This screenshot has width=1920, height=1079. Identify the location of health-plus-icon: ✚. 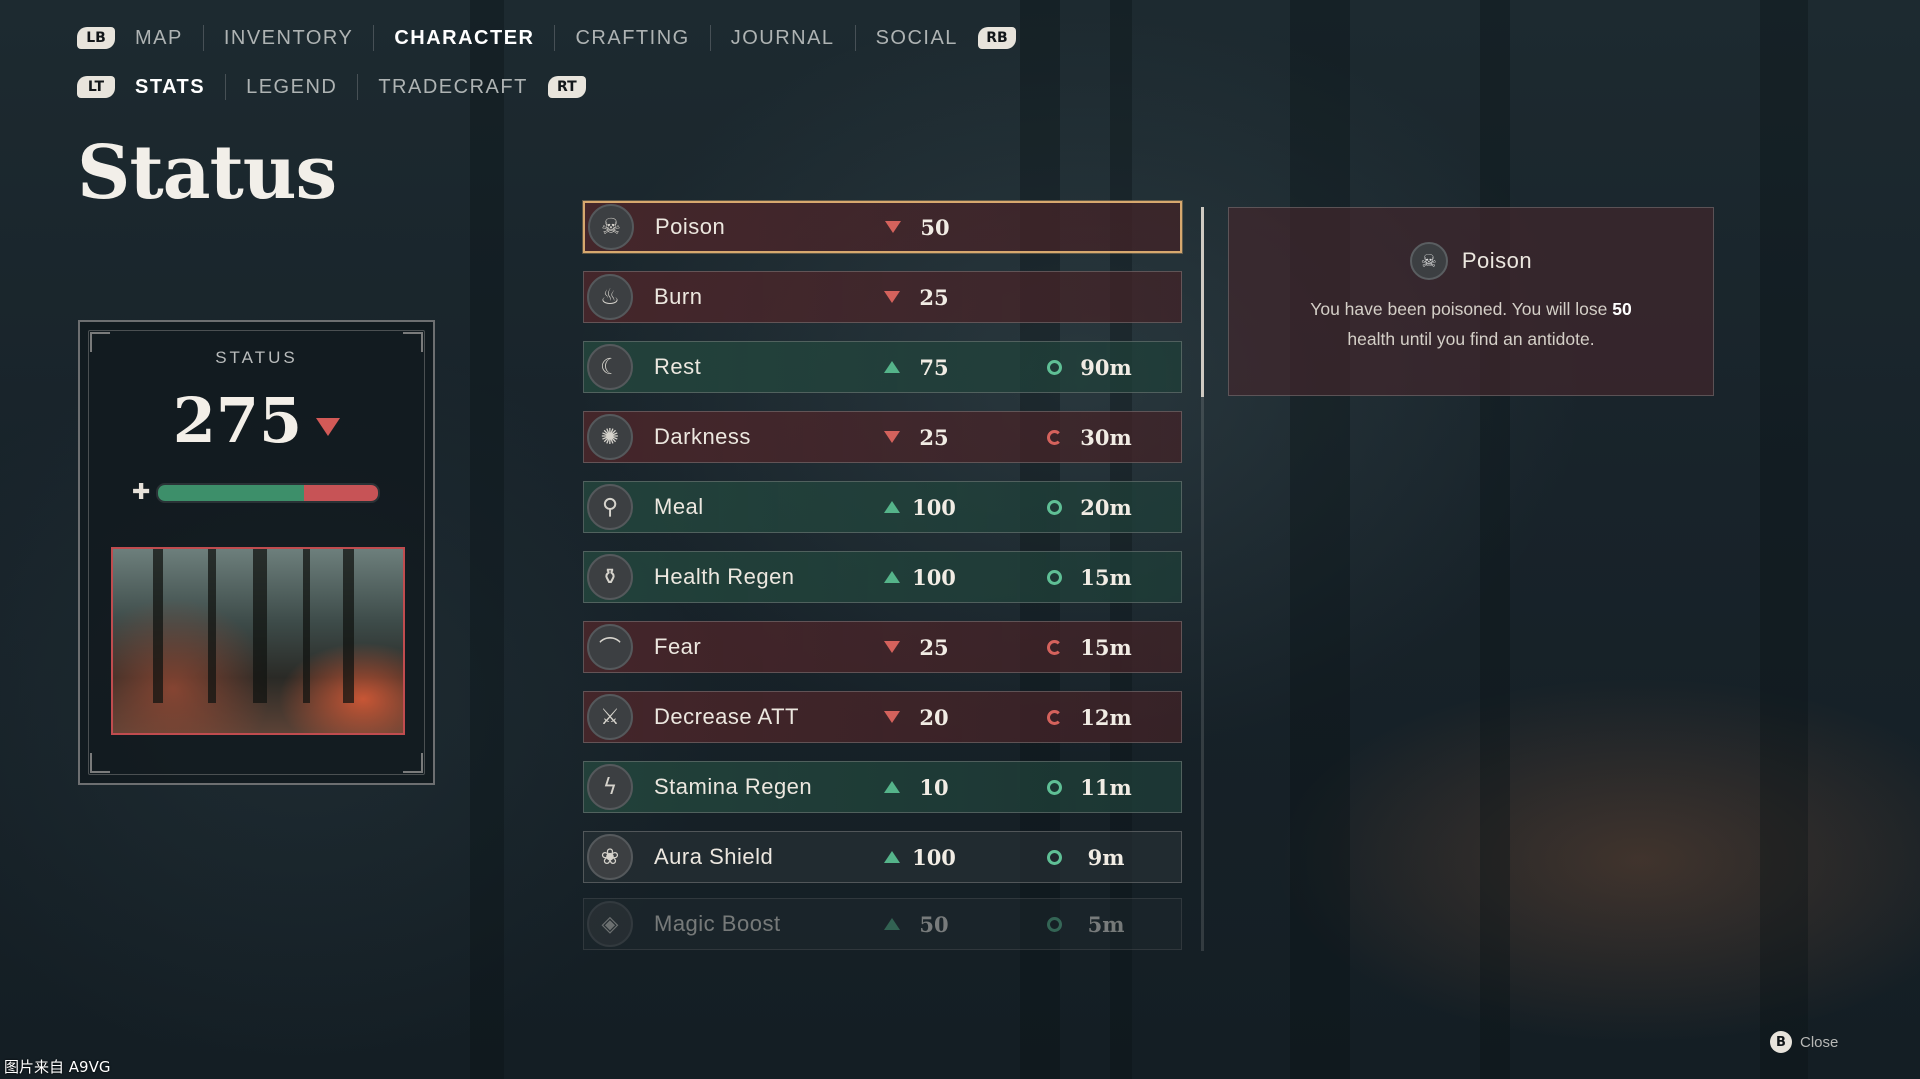
(141, 492).